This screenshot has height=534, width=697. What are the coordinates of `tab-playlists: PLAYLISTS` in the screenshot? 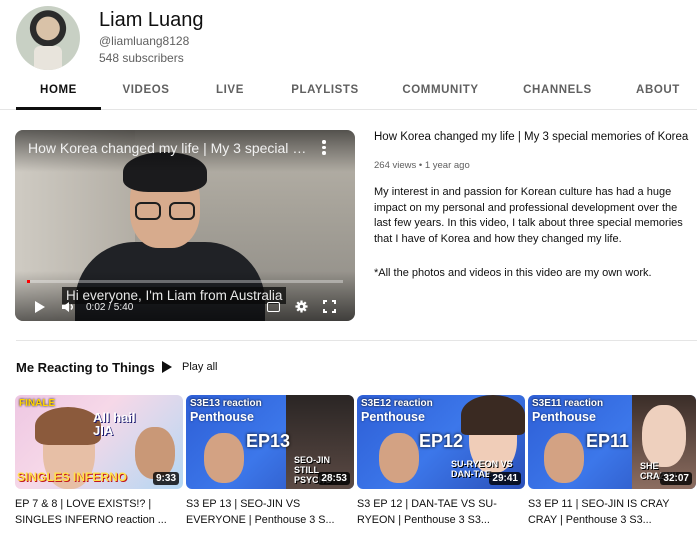 It's located at (325, 90).